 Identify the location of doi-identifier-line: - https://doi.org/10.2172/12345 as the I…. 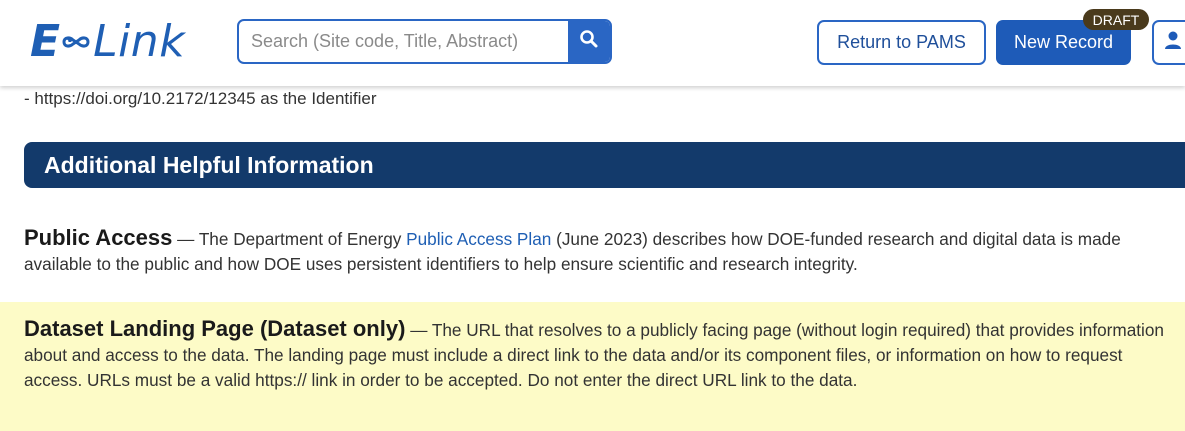
(200, 98).